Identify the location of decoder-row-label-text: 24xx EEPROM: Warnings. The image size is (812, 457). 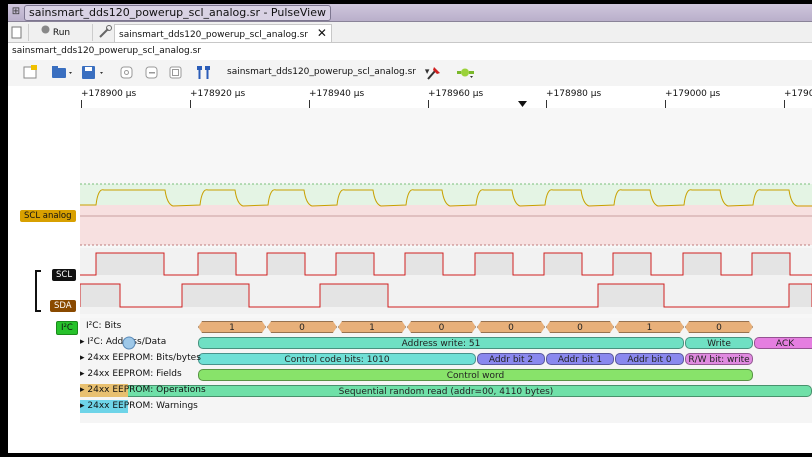
(142, 406).